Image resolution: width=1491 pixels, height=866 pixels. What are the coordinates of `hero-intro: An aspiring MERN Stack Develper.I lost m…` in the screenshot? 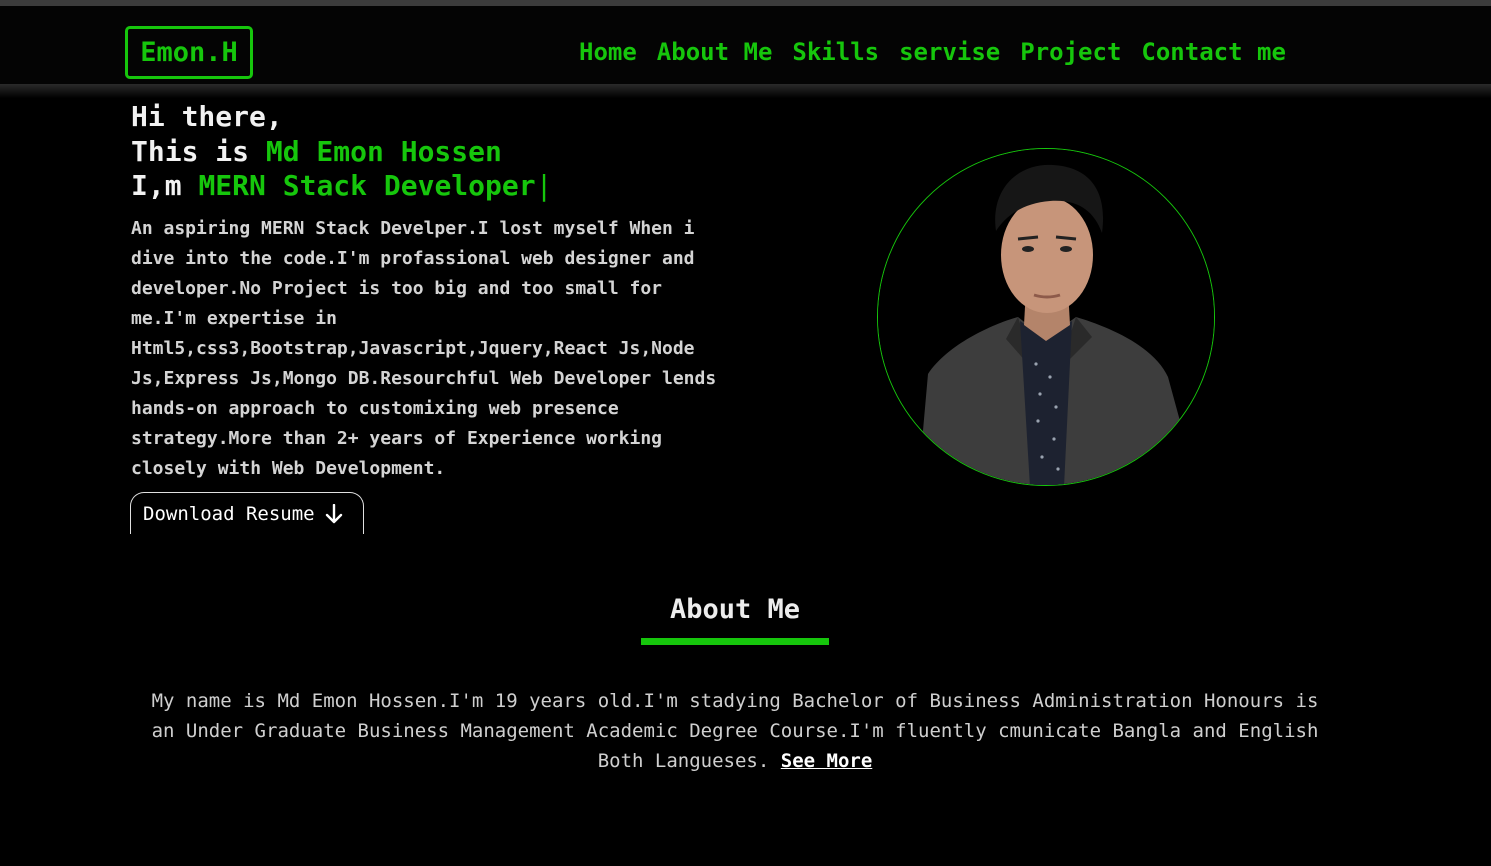 It's located at (424, 348).